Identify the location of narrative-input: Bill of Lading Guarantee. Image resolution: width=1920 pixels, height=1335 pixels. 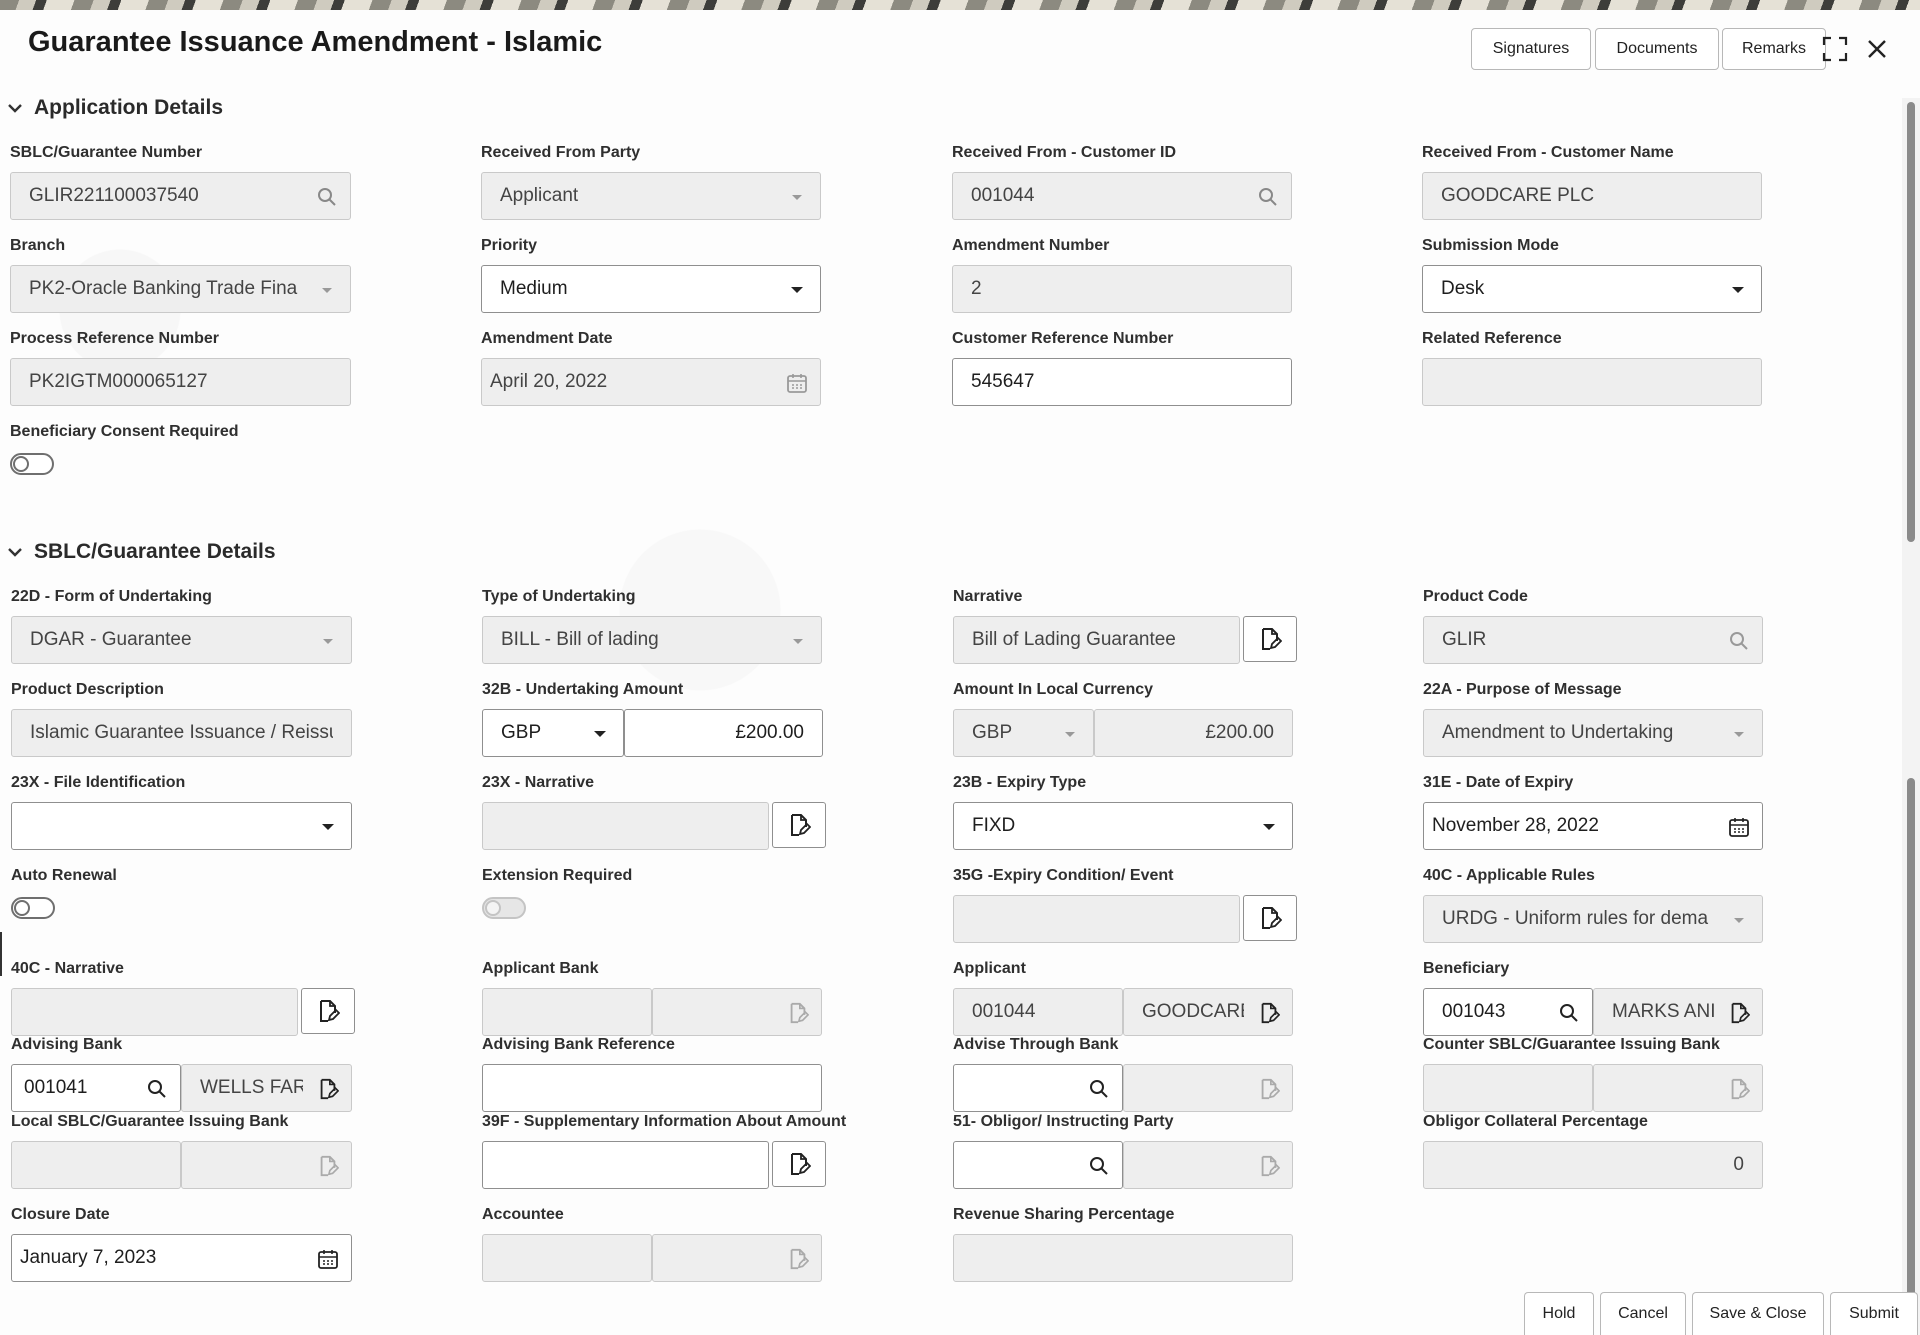
(1096, 640).